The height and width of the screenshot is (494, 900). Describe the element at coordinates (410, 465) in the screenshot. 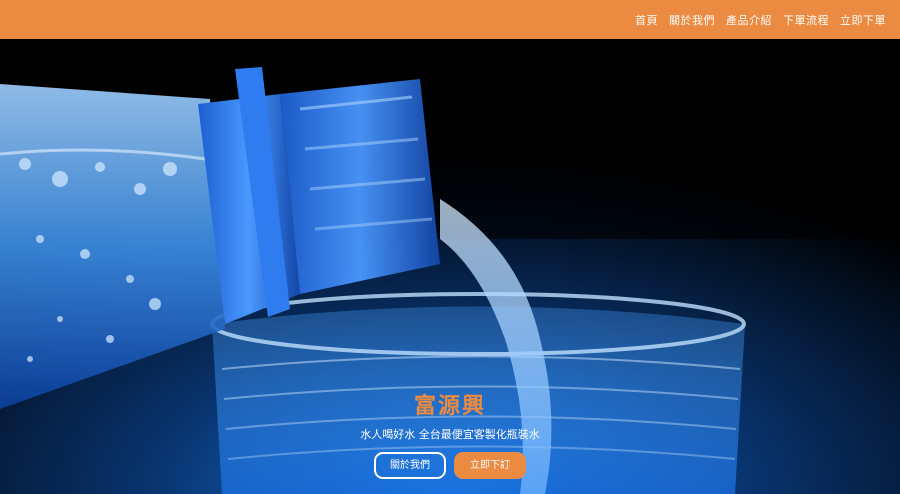

I see `about-us-button: 關於我們` at that location.